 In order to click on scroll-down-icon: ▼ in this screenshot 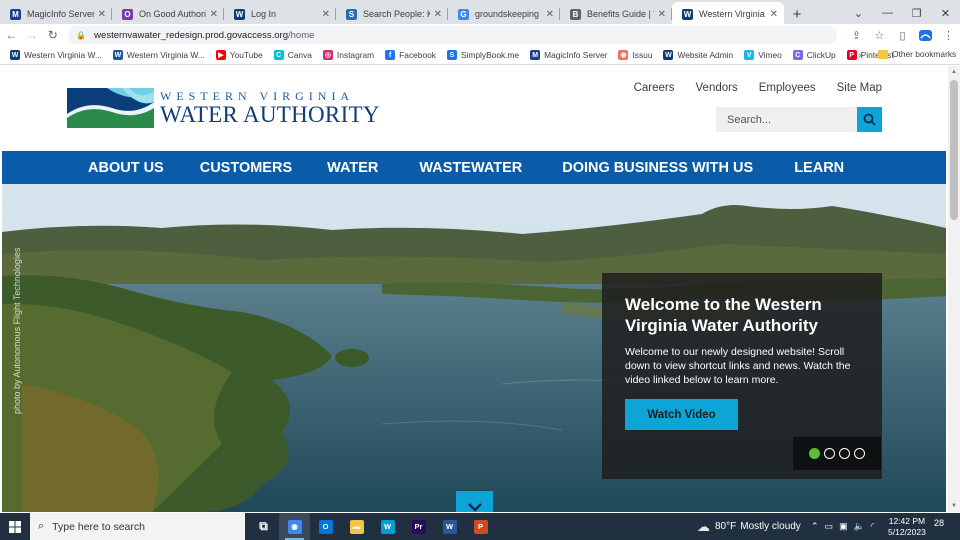, I will do `click(954, 506)`.